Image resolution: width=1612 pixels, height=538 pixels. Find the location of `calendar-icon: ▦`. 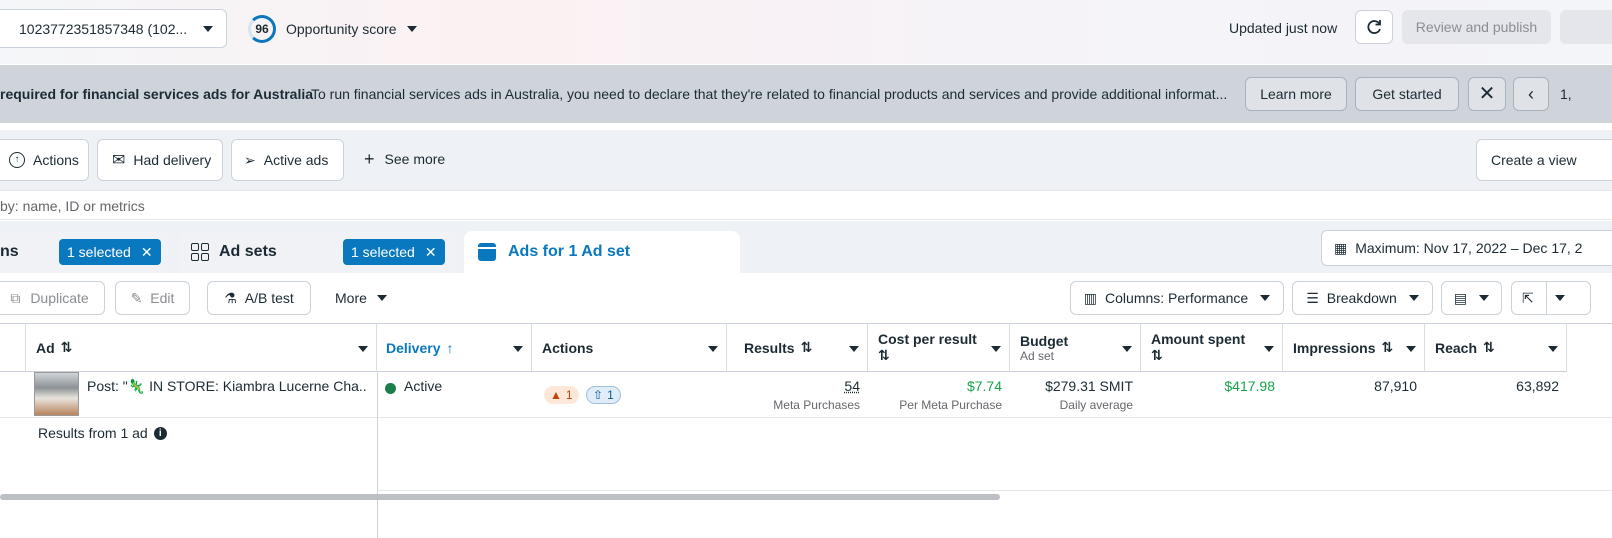

calendar-icon: ▦ is located at coordinates (1340, 248).